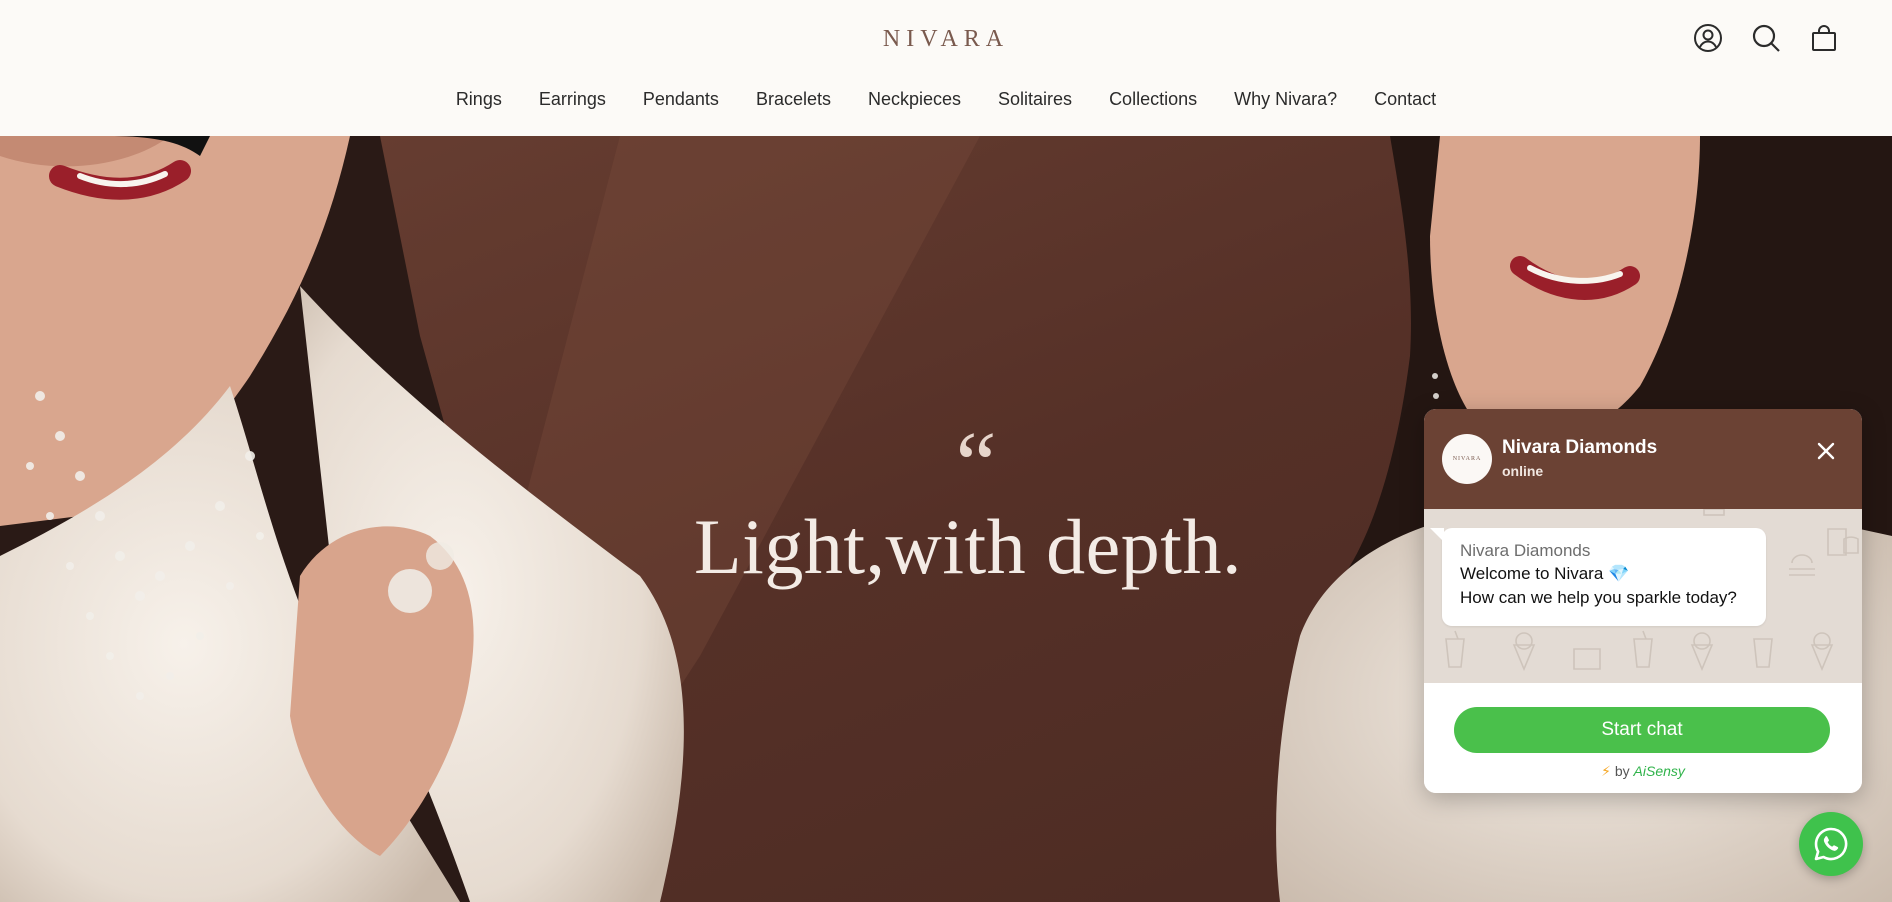 The height and width of the screenshot is (902, 1892). Describe the element at coordinates (946, 39) in the screenshot. I see `site-logo: NIVARA` at that location.